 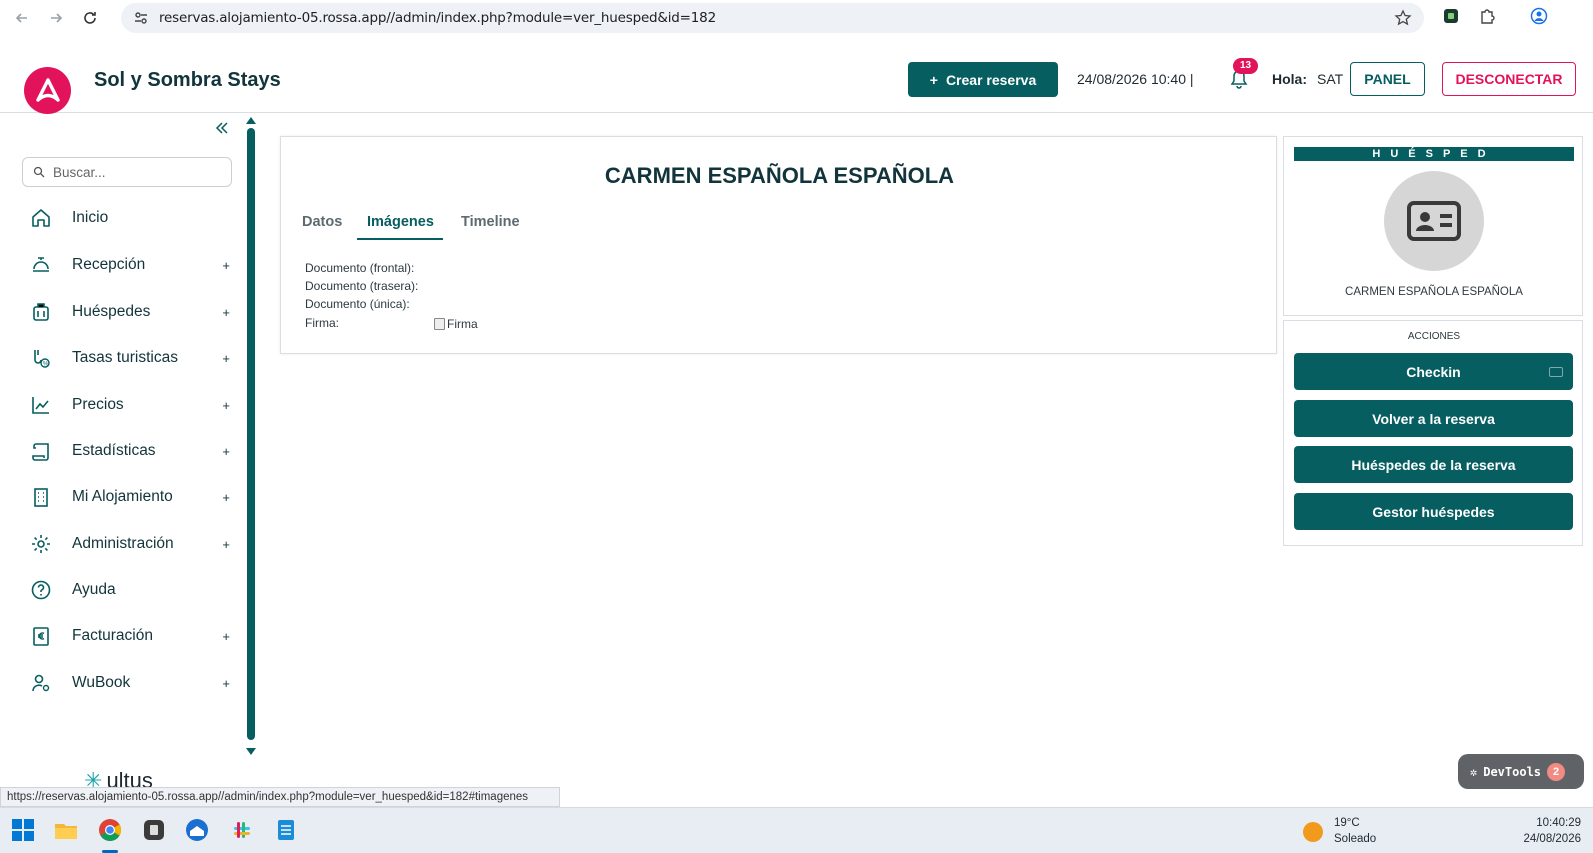 I want to click on sidebar-item-huespedes: Huéspedes +, so click(x=132, y=312).